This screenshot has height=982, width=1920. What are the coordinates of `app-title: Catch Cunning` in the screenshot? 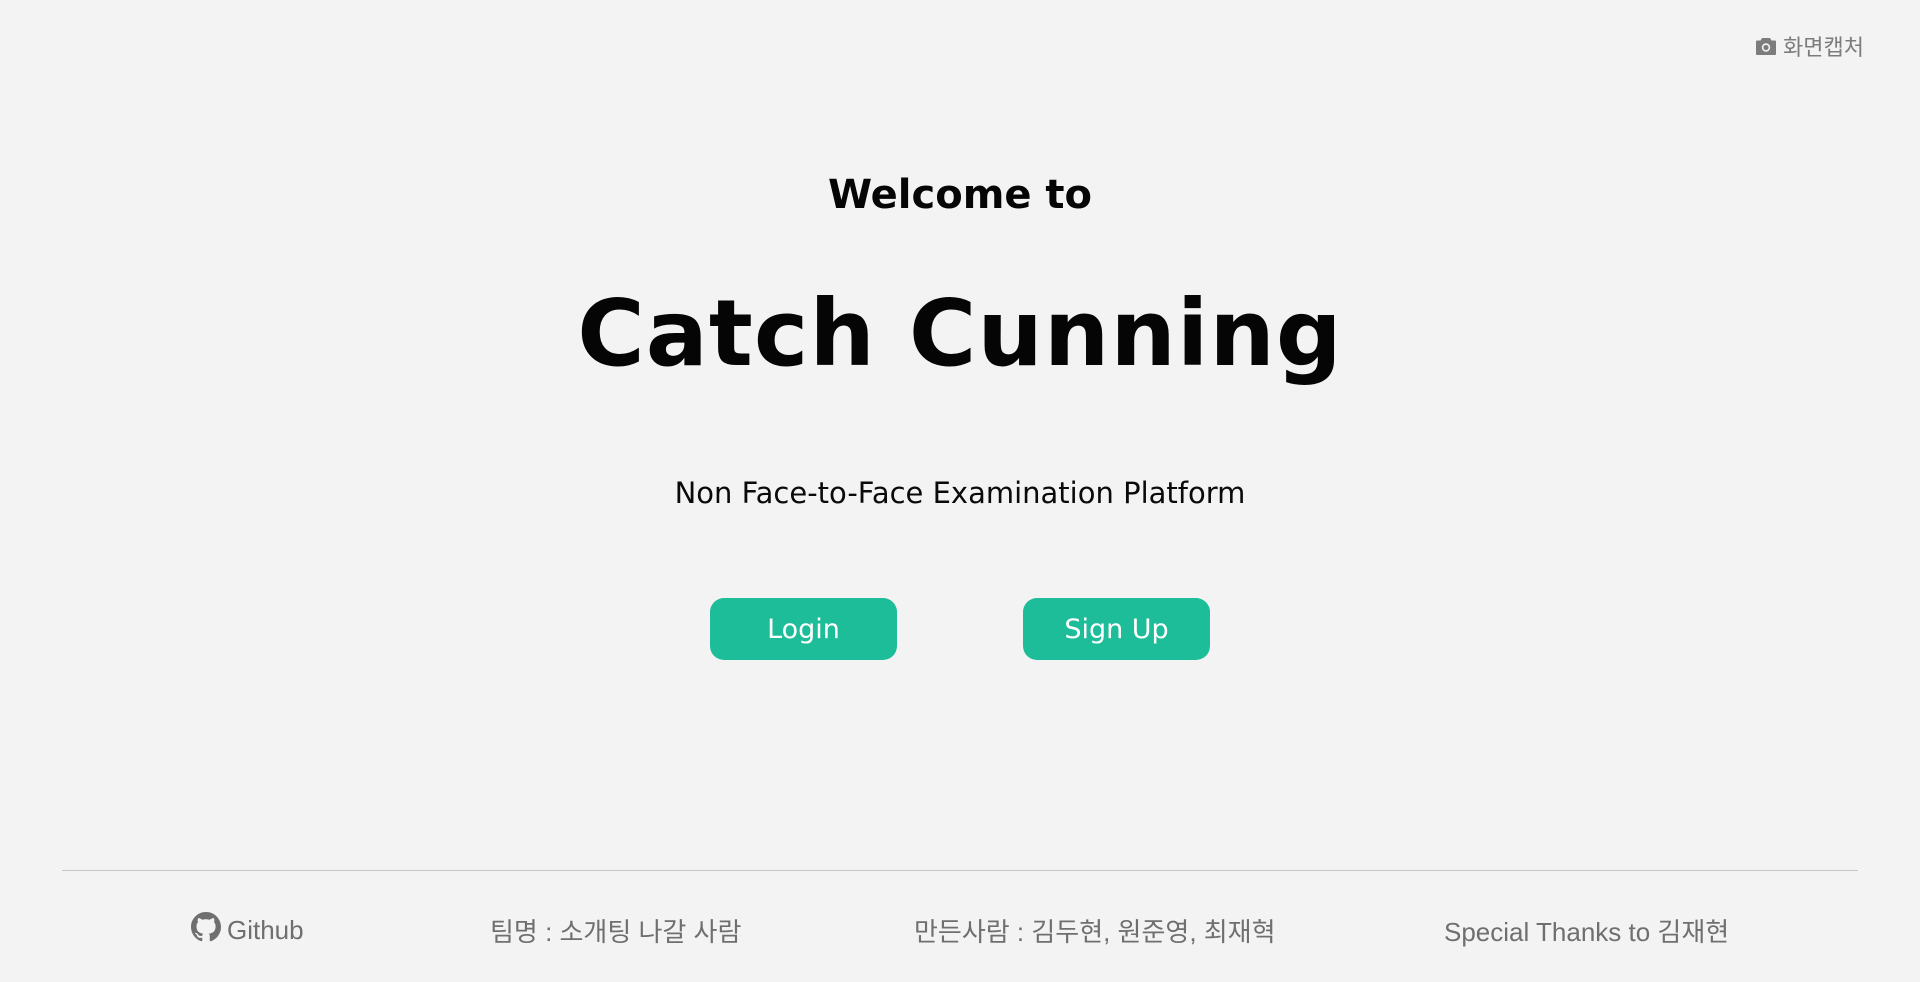 It's located at (960, 333).